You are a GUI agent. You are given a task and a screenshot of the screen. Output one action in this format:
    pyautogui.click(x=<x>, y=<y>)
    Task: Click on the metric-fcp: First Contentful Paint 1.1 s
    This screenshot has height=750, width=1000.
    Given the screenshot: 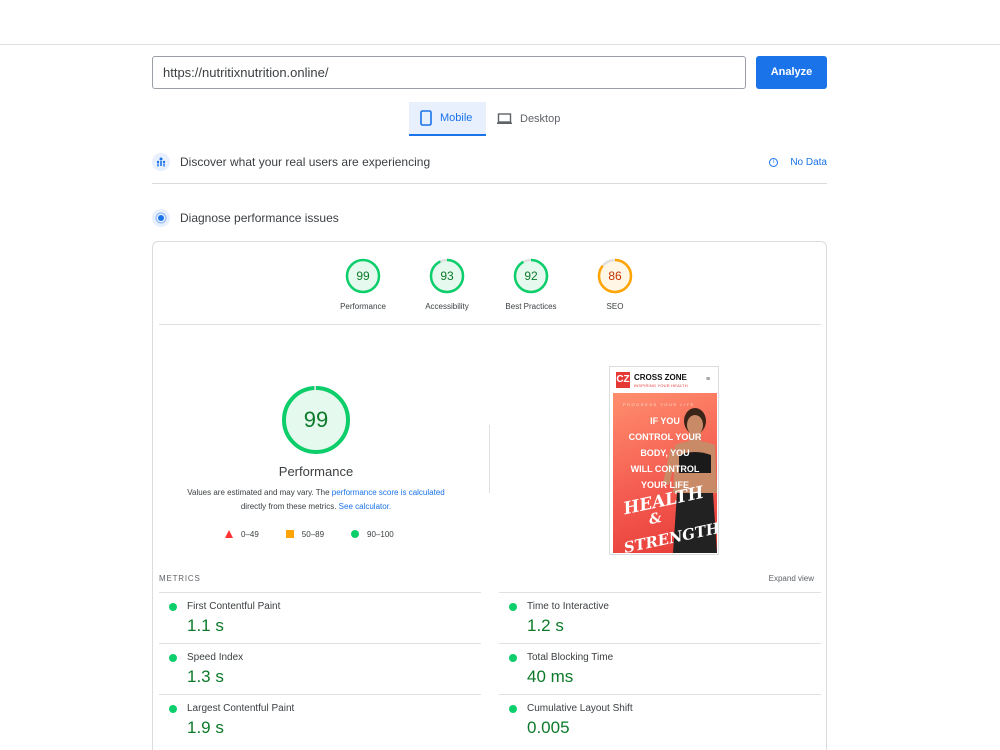 What is the action you would take?
    pyautogui.click(x=320, y=617)
    